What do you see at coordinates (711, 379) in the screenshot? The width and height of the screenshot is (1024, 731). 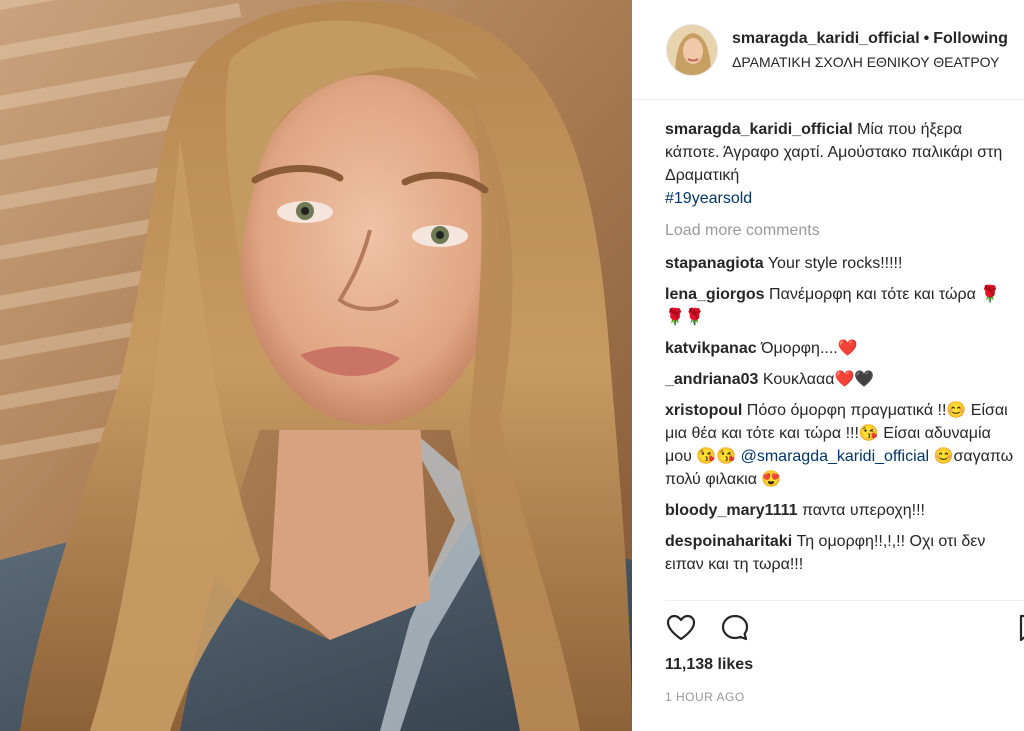 I see `comment-username: _andriana03` at bounding box center [711, 379].